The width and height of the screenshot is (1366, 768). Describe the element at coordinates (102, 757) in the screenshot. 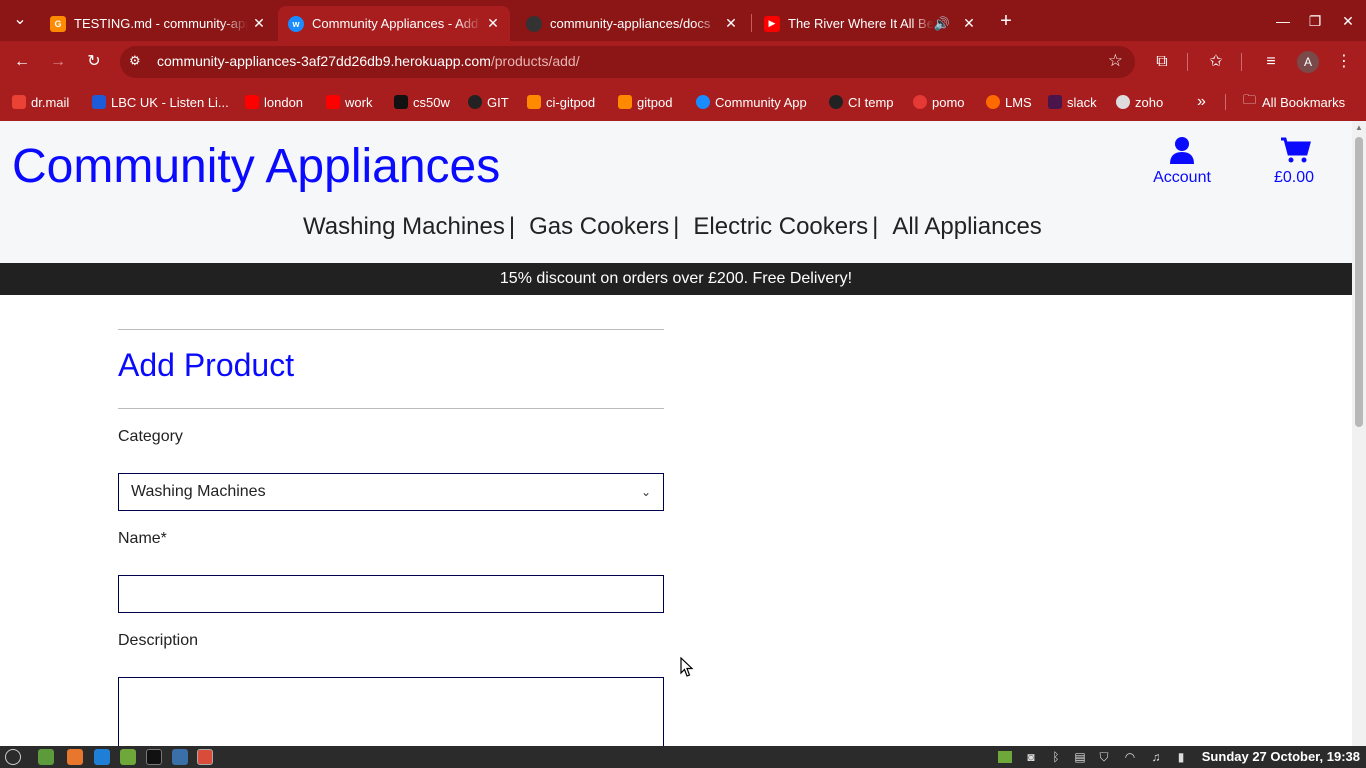

I see `vscode-icon` at that location.